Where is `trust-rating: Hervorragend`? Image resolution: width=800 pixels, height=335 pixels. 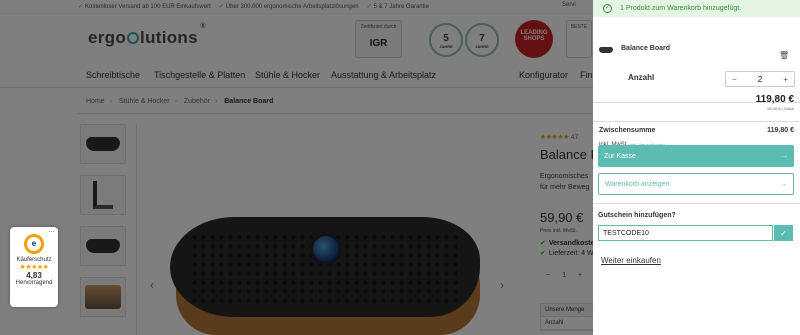
trust-rating: Hervorragend is located at coordinates (34, 283).